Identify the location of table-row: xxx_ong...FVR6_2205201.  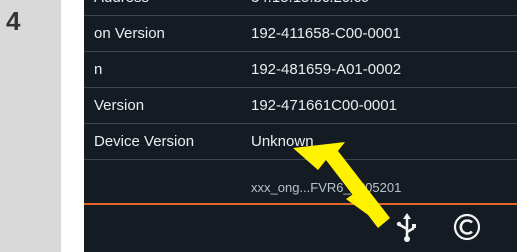
(300, 177).